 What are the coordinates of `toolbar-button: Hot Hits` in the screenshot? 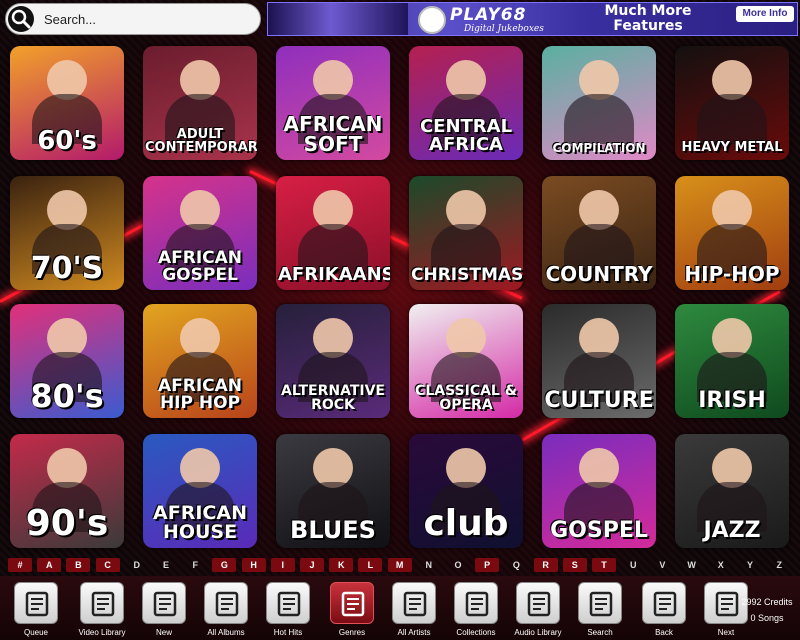 It's located at (288, 609).